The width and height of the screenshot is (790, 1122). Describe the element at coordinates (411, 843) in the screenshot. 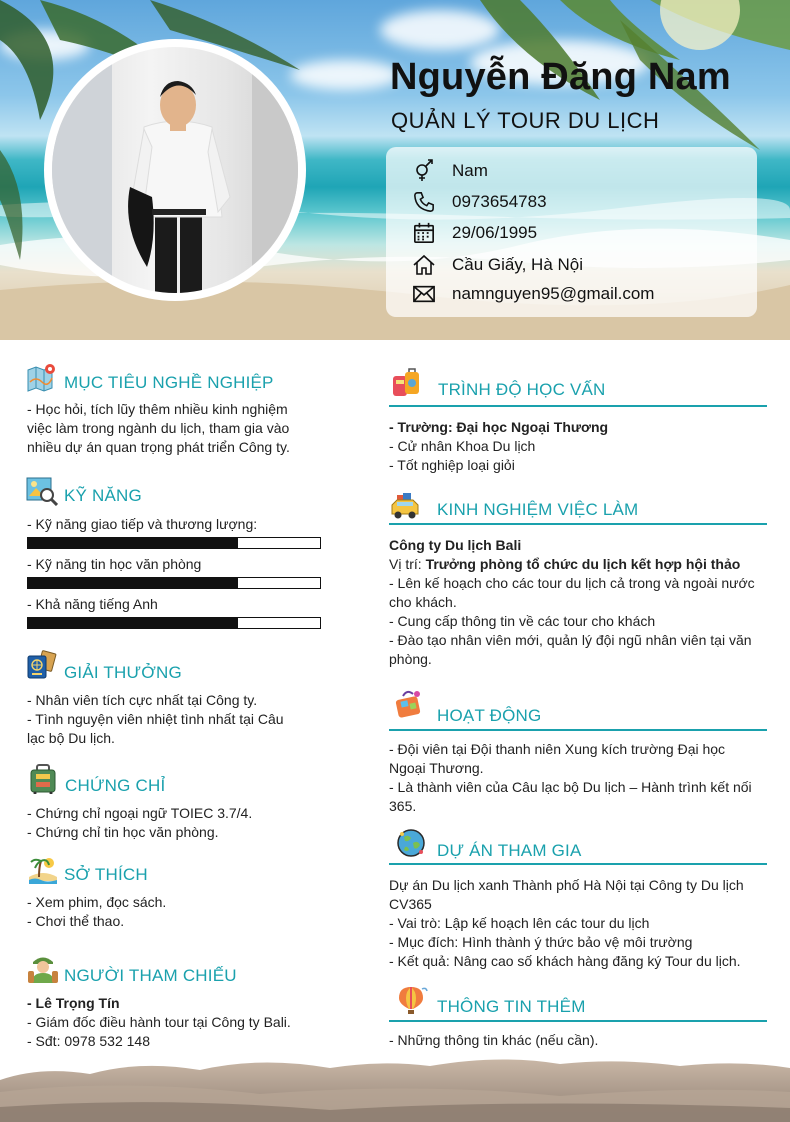

I see `globe-icon` at that location.